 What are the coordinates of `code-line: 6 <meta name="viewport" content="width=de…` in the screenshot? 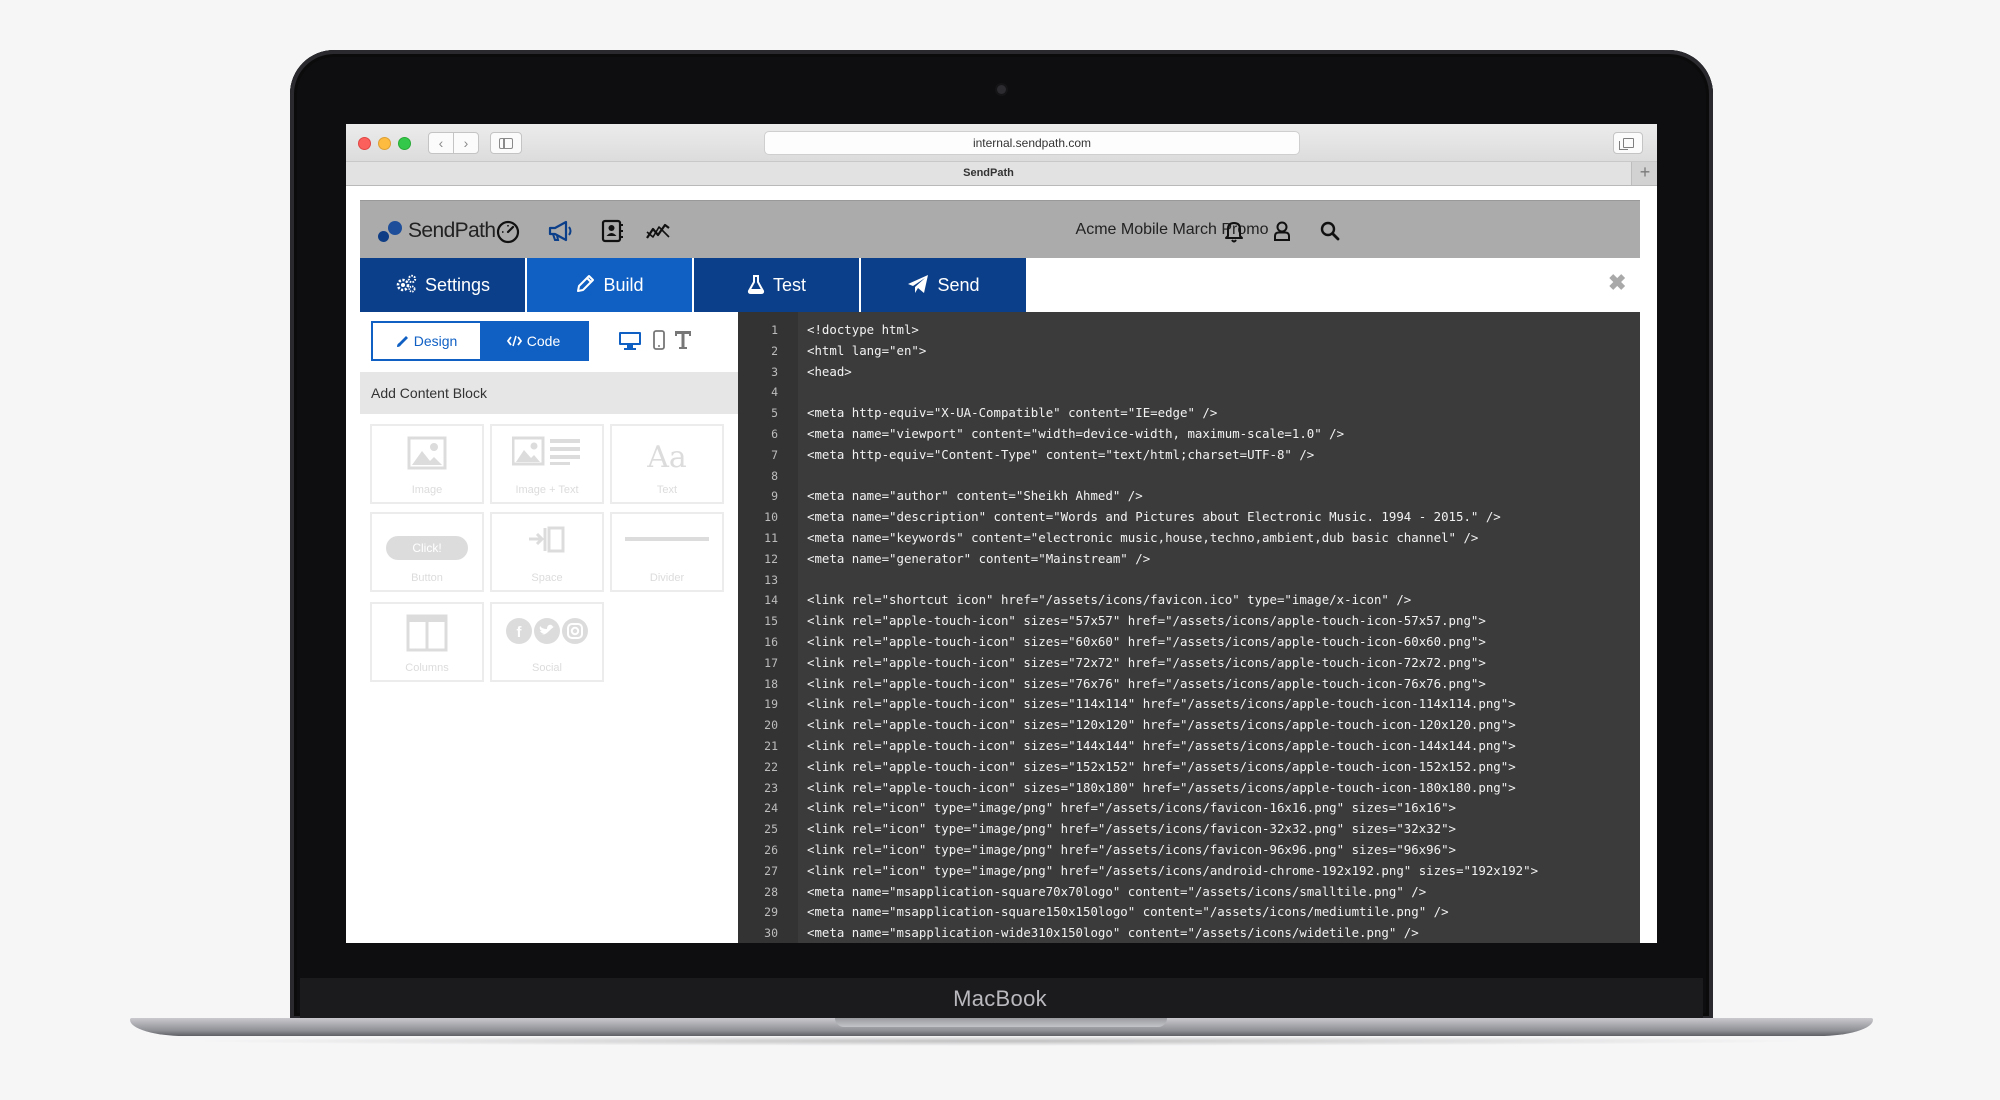 It's located at (1189, 434).